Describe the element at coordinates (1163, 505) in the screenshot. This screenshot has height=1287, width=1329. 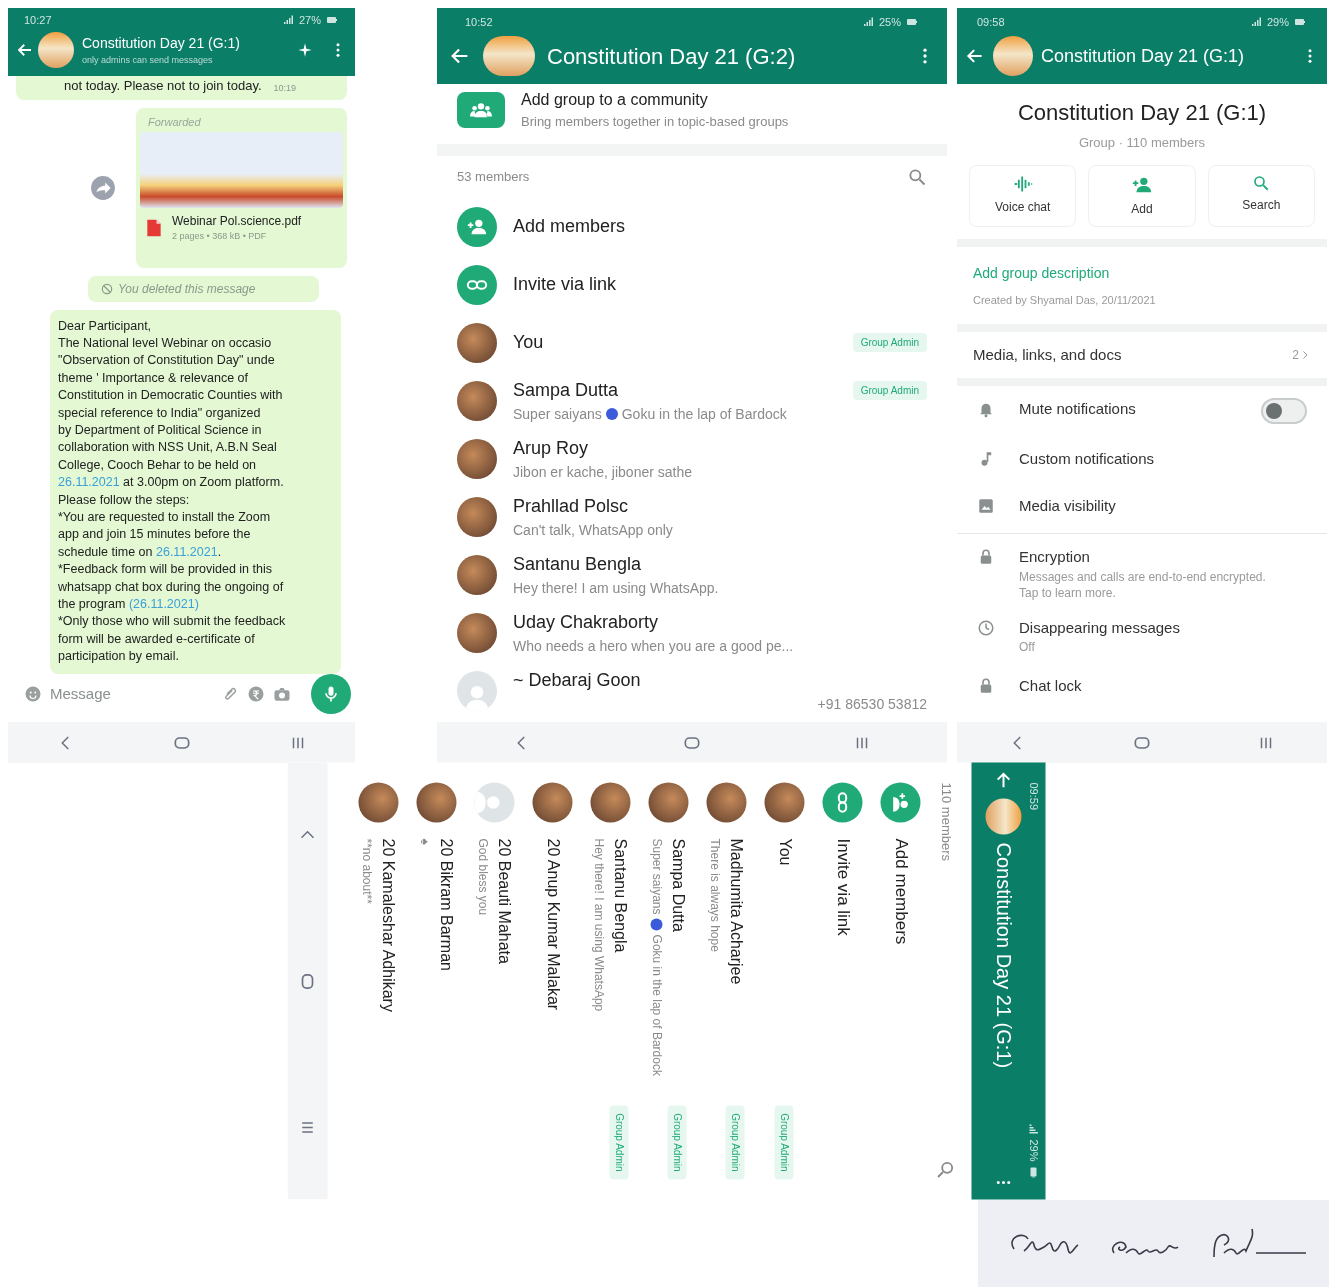
I see `setting-item: Media visibility` at that location.